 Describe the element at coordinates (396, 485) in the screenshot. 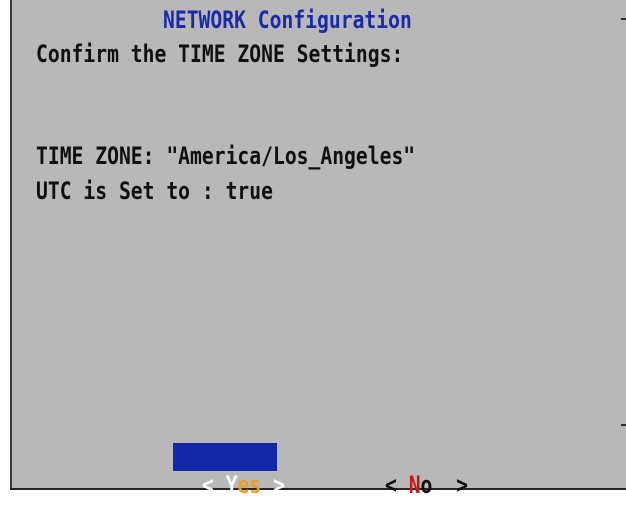

I see `no-button-open-bracket: <` at that location.